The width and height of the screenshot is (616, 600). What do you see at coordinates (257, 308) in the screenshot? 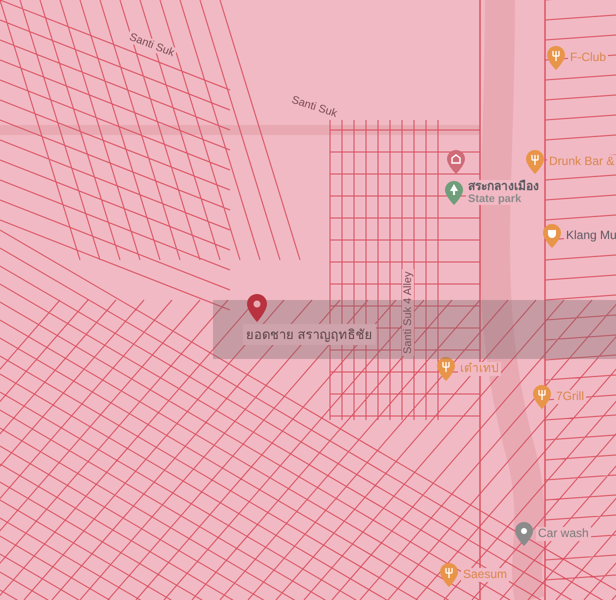
I see `location-pin-icon` at bounding box center [257, 308].